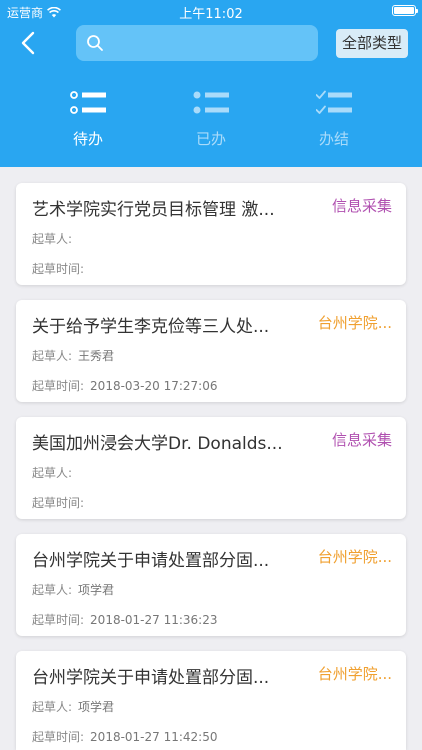 This screenshot has height=750, width=422. I want to click on type-filter-button: 全部类型, so click(372, 43).